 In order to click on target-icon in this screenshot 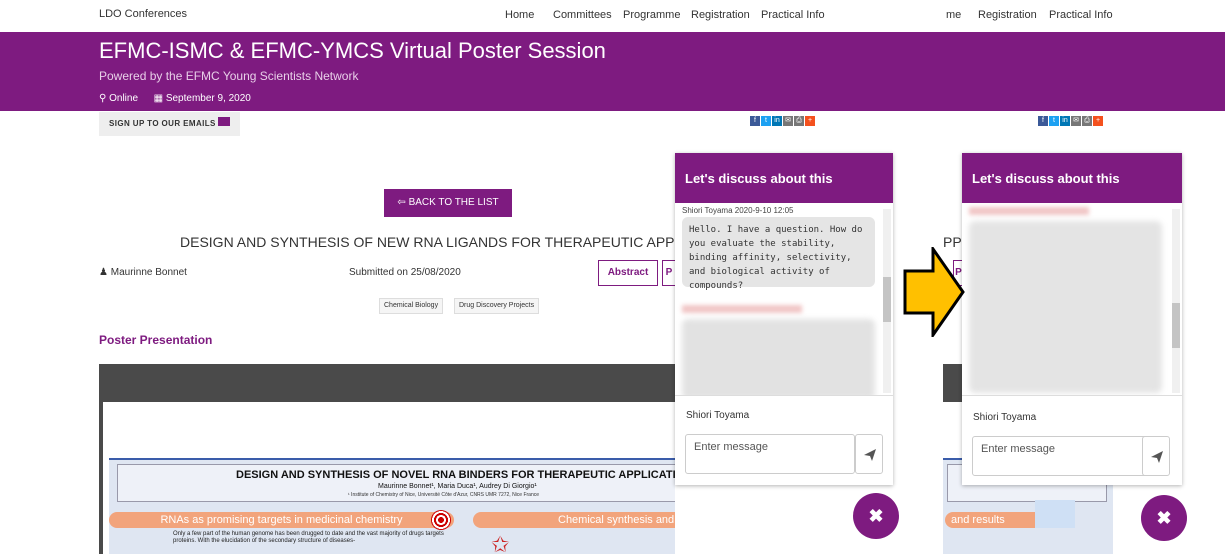, I will do `click(441, 520)`.